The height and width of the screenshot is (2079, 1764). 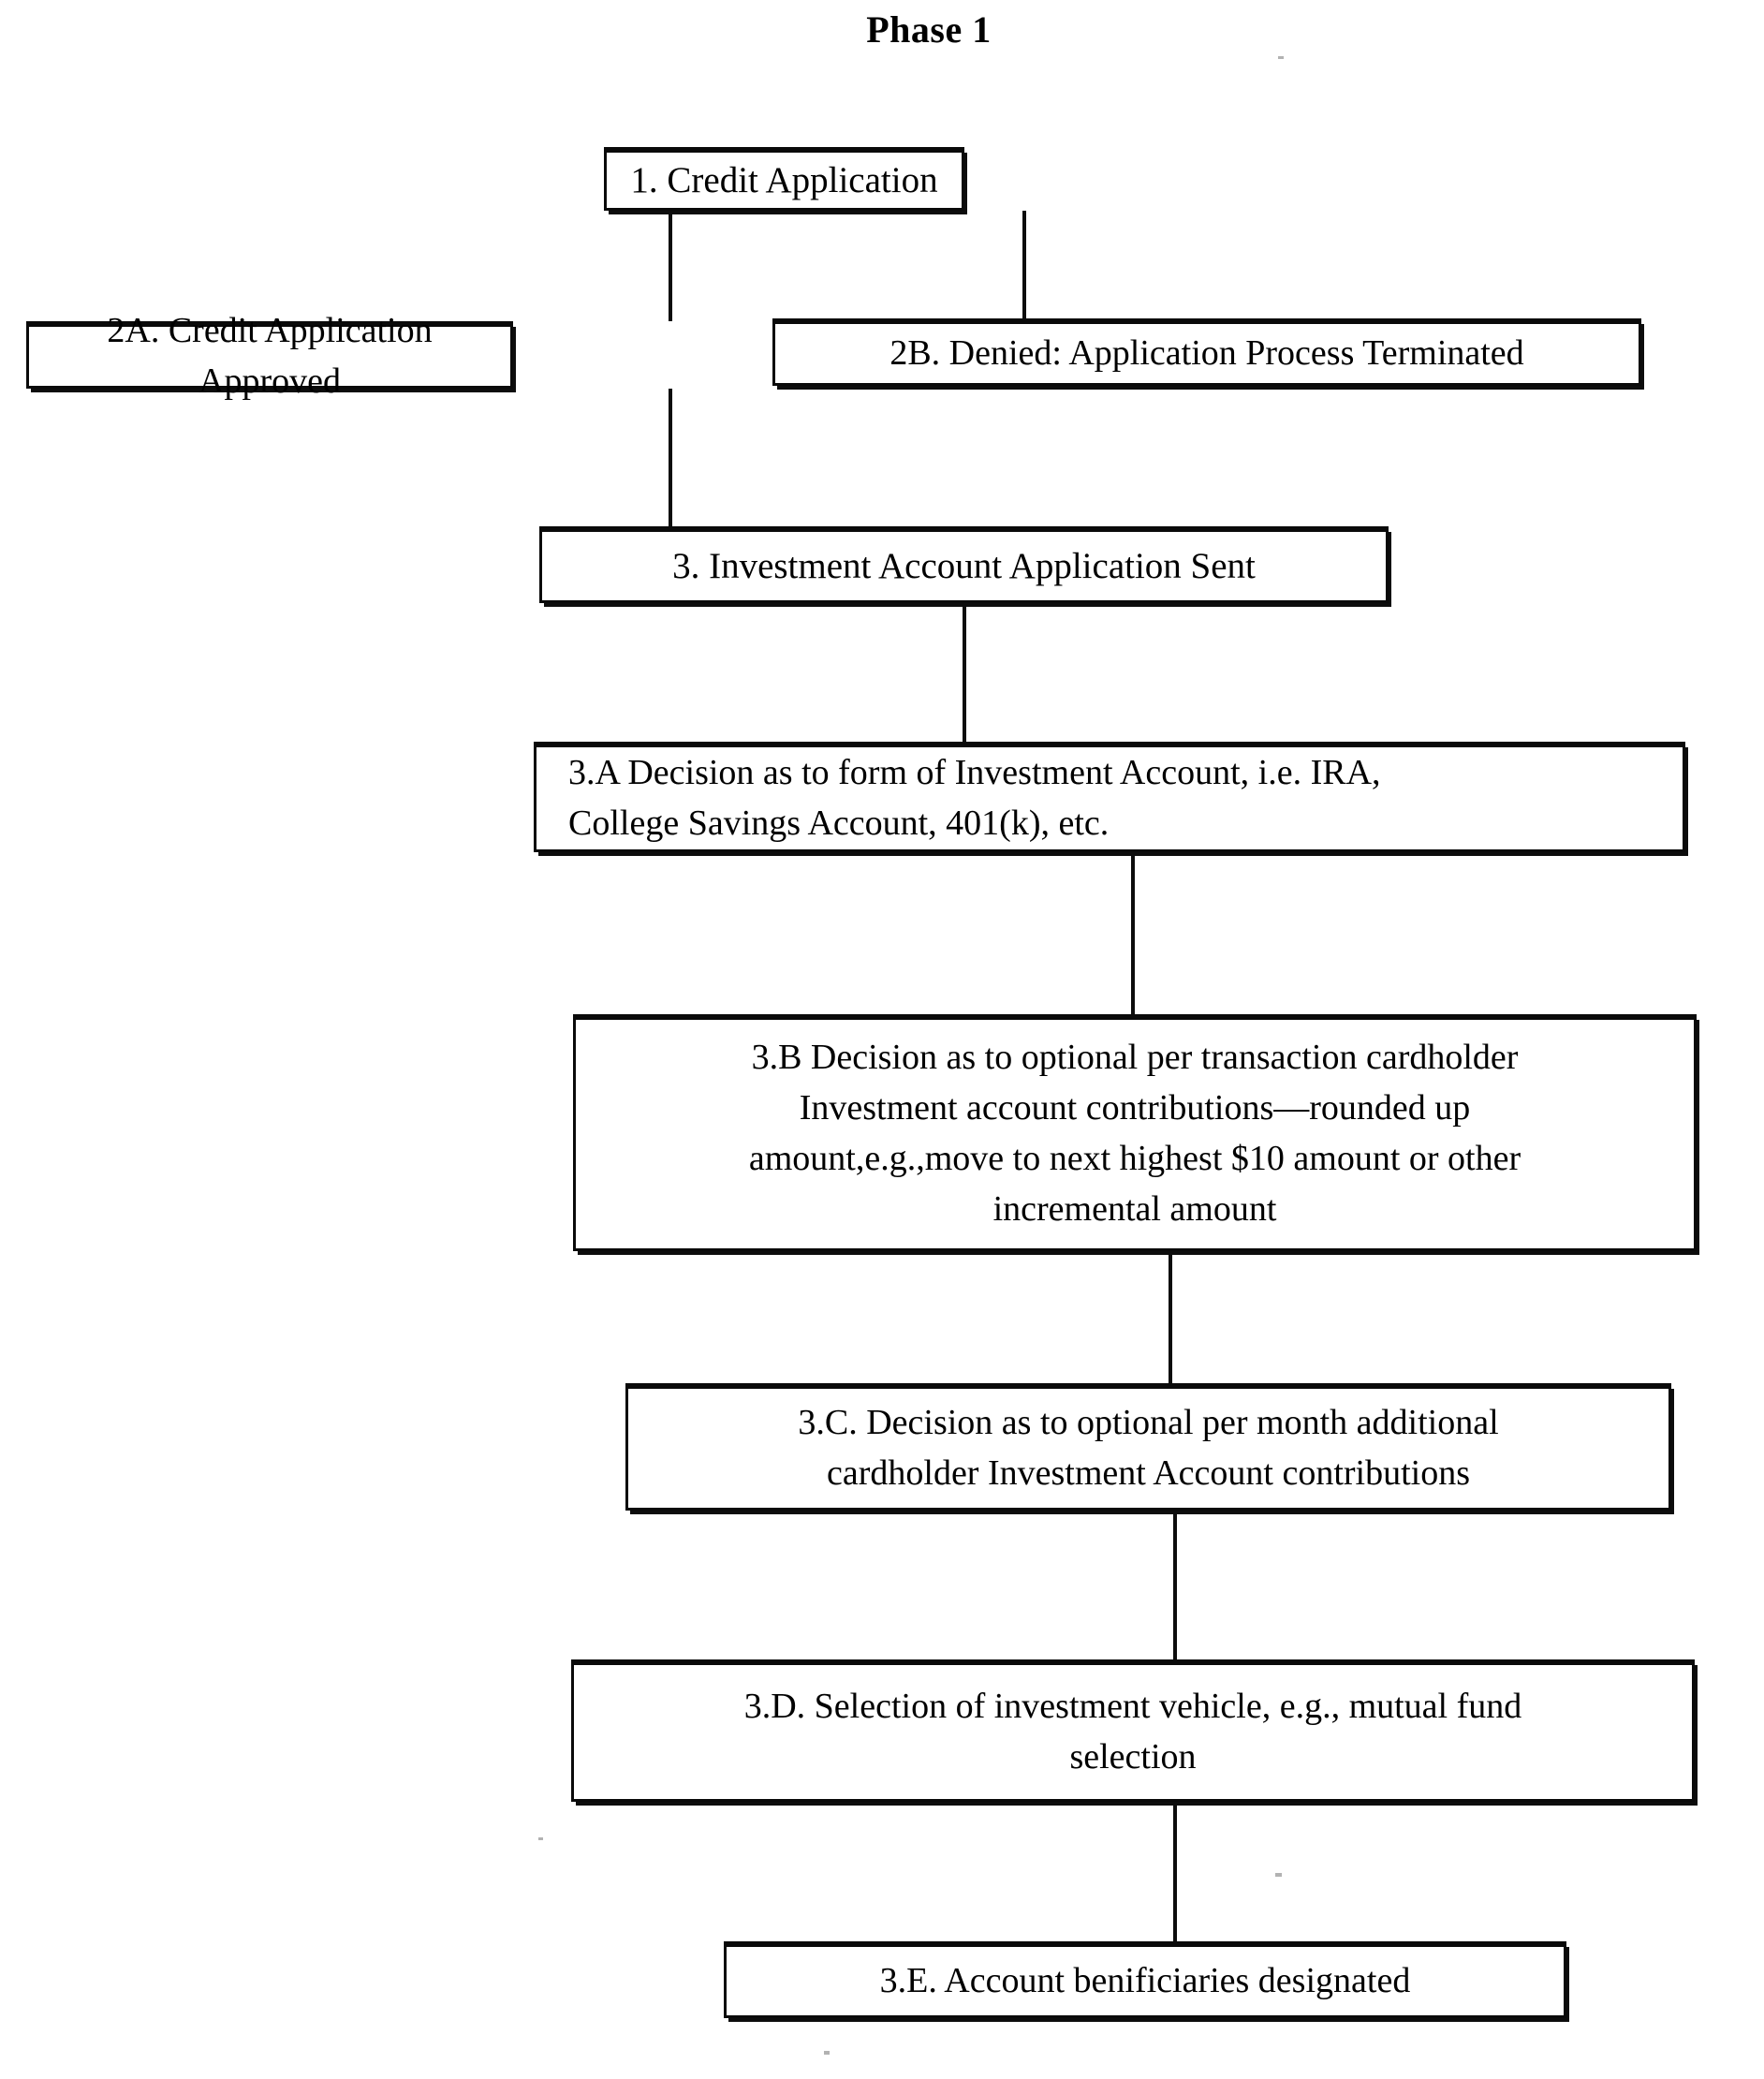 What do you see at coordinates (671, 266) in the screenshot?
I see `connector-1-to-2a` at bounding box center [671, 266].